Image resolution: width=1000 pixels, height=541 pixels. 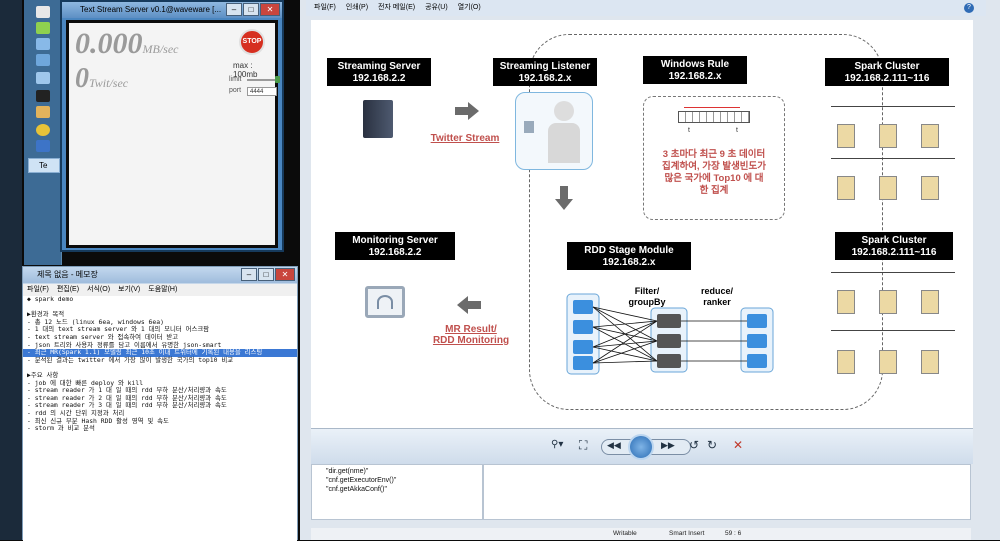 What do you see at coordinates (969, 8) in the screenshot?
I see `help-icon: ?` at bounding box center [969, 8].